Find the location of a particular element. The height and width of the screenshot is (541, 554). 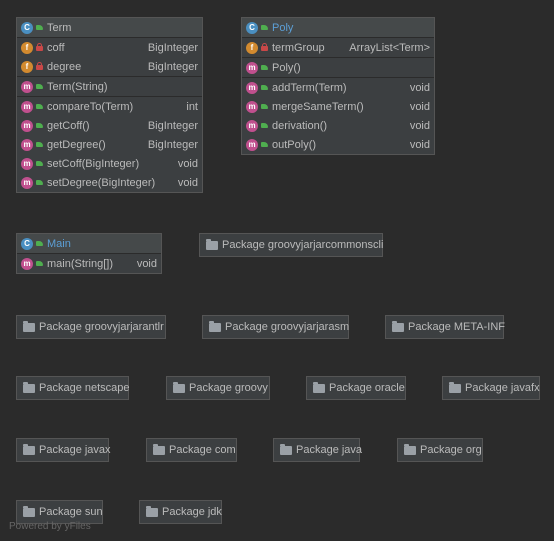

package-label: Package javax is located at coordinates (75, 450).